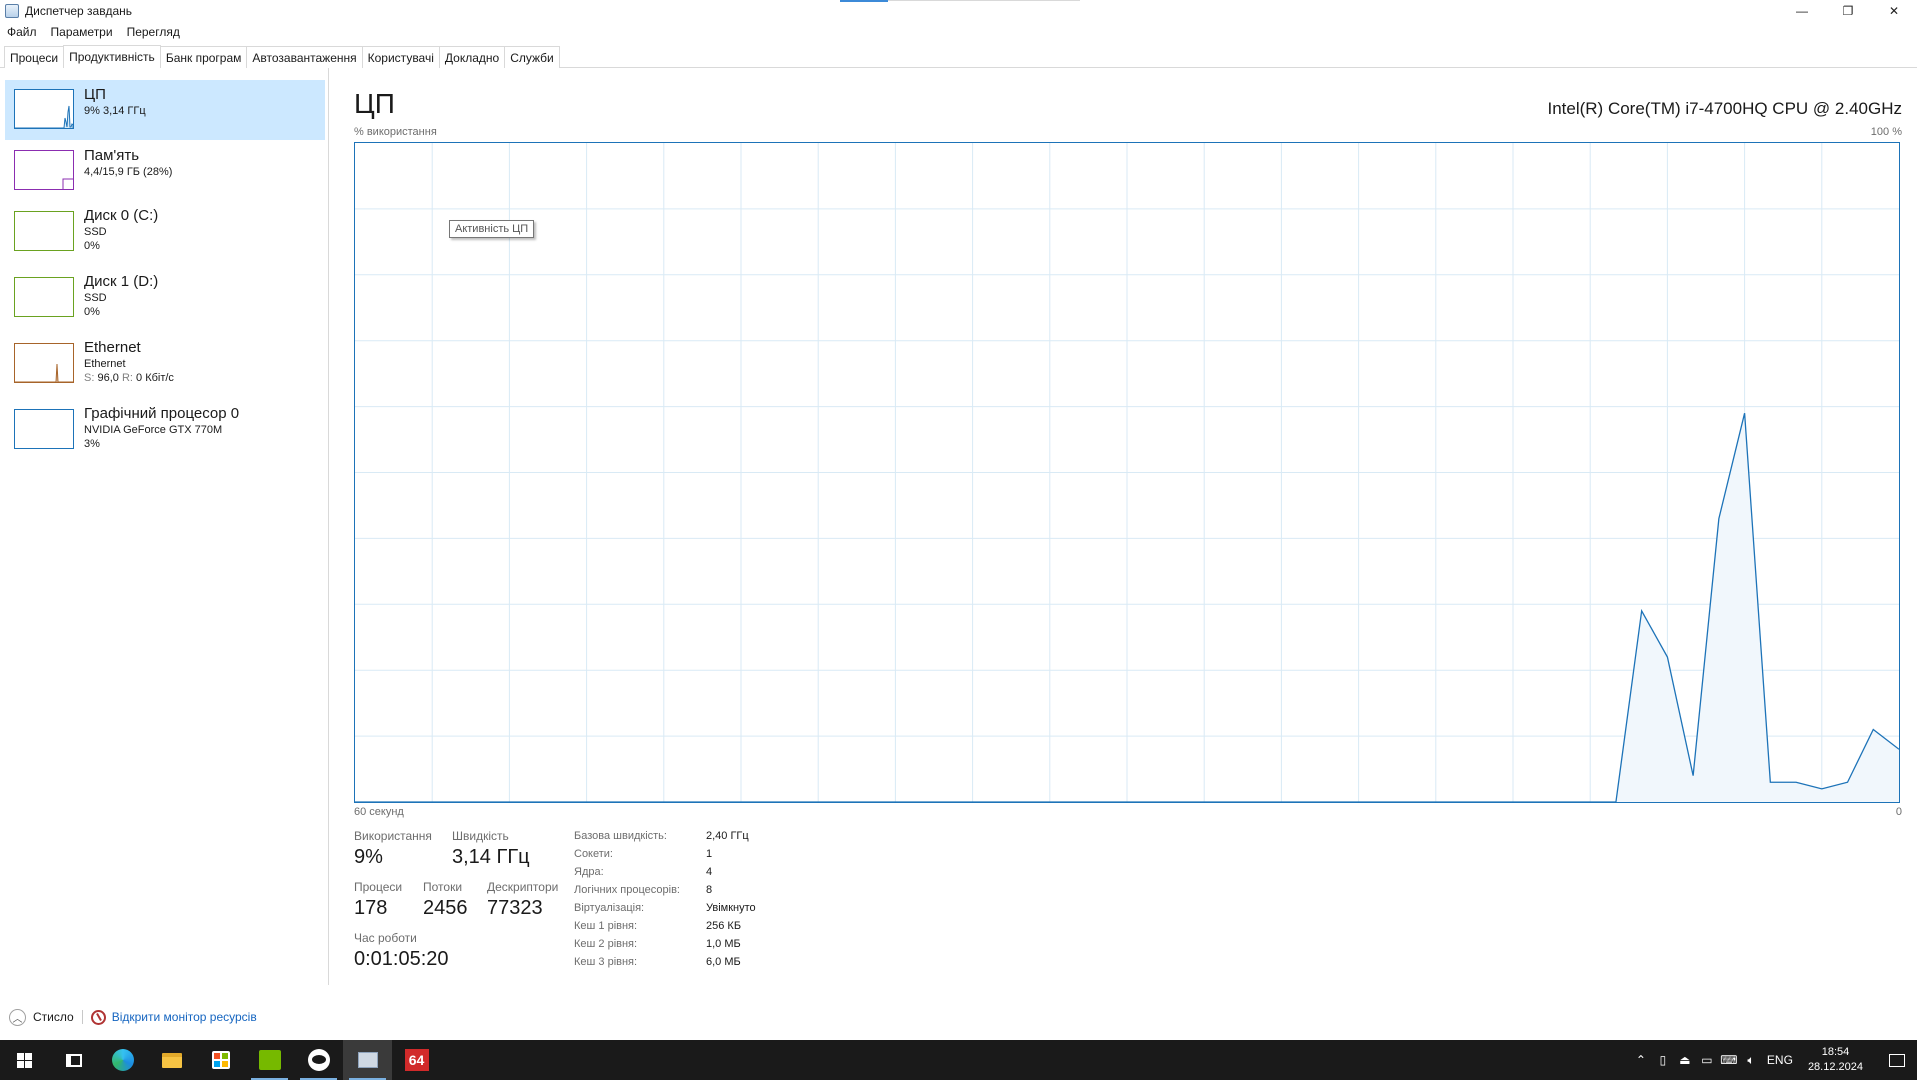 This screenshot has height=1080, width=1917. What do you see at coordinates (958, 1017) in the screenshot?
I see `footer-bar: ︿ Стисло Відкрити монітор ресурсів` at bounding box center [958, 1017].